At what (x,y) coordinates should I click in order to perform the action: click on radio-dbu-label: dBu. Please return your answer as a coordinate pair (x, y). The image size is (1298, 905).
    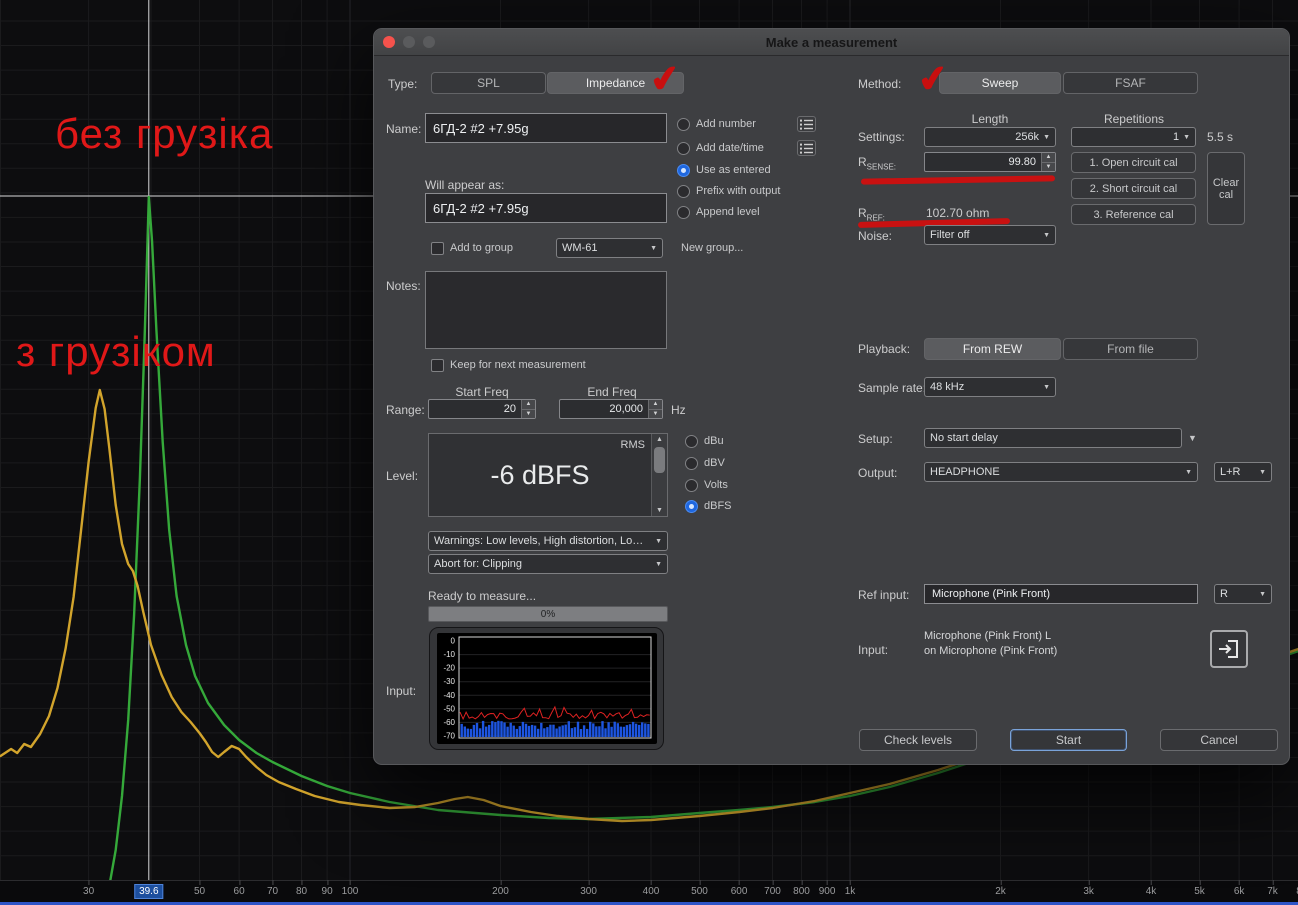
    Looking at the image, I should click on (714, 441).